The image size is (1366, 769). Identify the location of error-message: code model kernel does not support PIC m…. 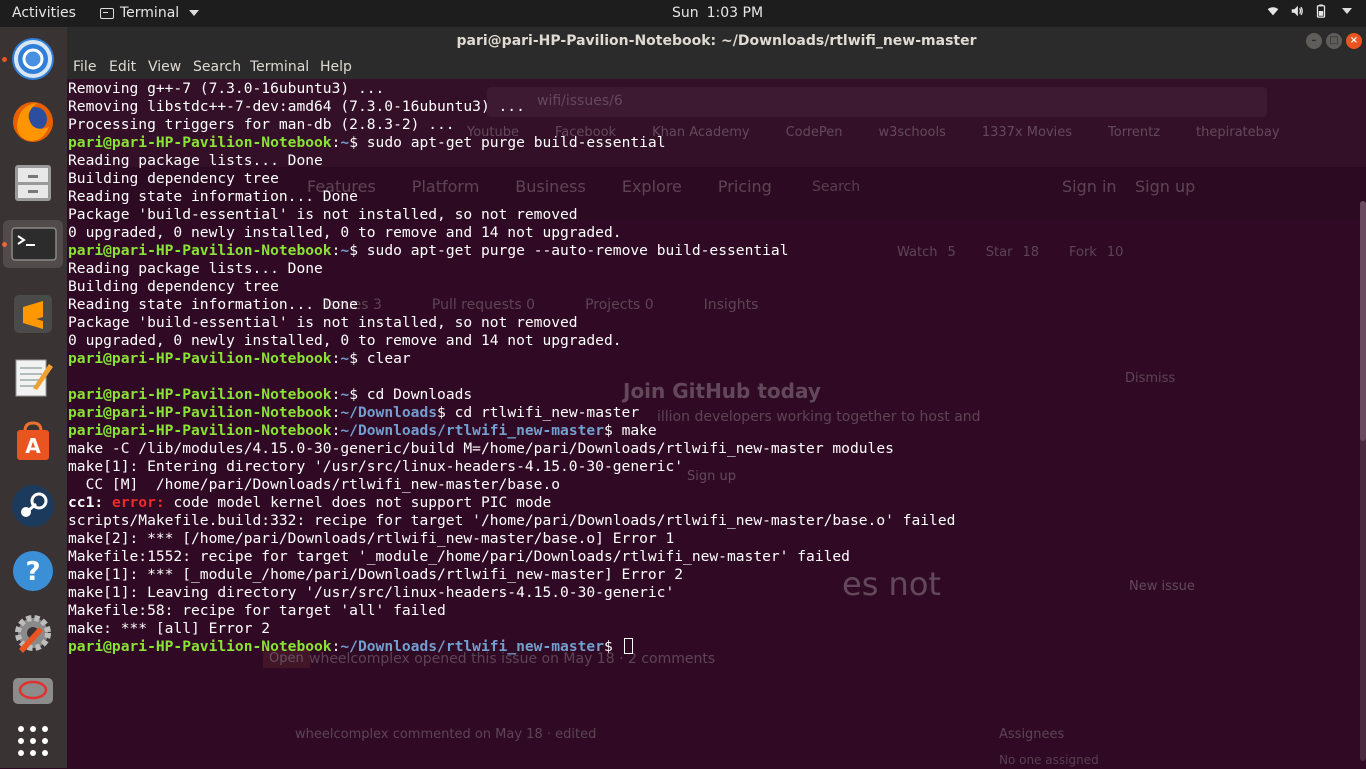
(358, 502).